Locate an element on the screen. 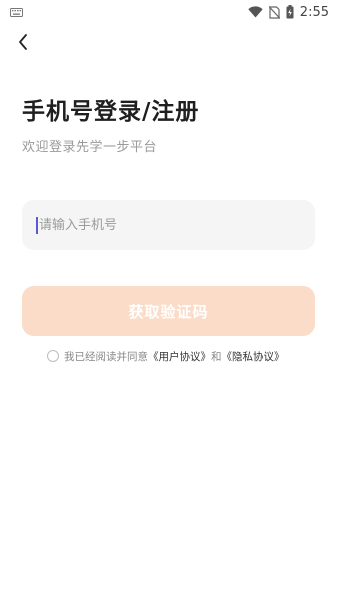 The height and width of the screenshot is (600, 337). privacy-policy-link: 《隐私协议》 is located at coordinates (253, 356).